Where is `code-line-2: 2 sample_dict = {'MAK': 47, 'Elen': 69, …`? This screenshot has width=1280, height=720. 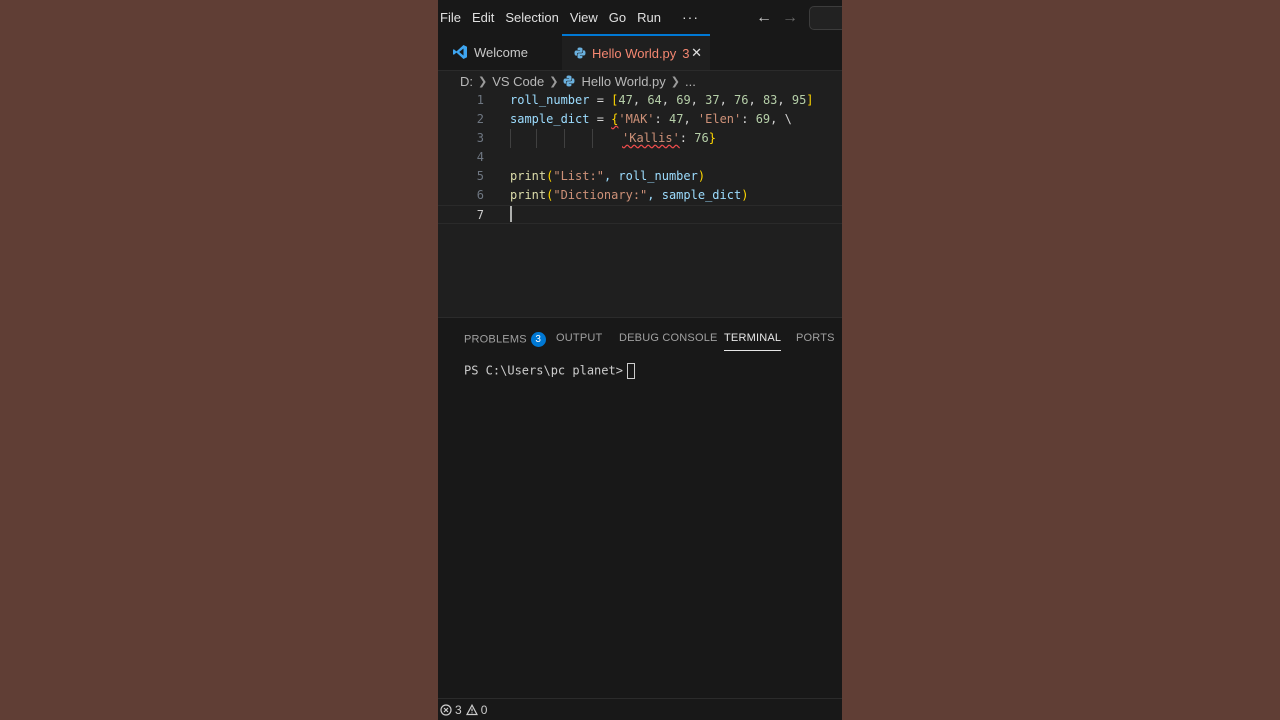 code-line-2: 2 sample_dict = {'MAK': 47, 'Elen': 69, … is located at coordinates (640, 119).